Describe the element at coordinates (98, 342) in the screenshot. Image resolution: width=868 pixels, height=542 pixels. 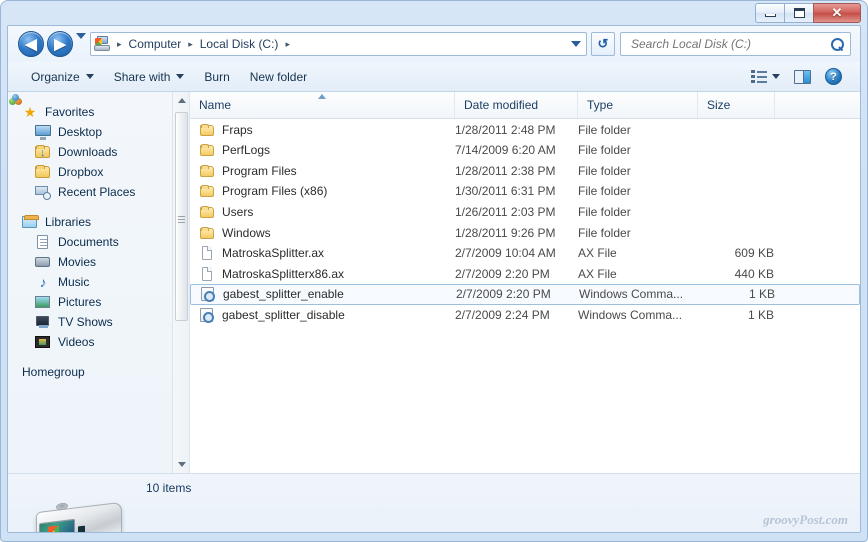
I see `sidebar-item-videos: Videos` at that location.